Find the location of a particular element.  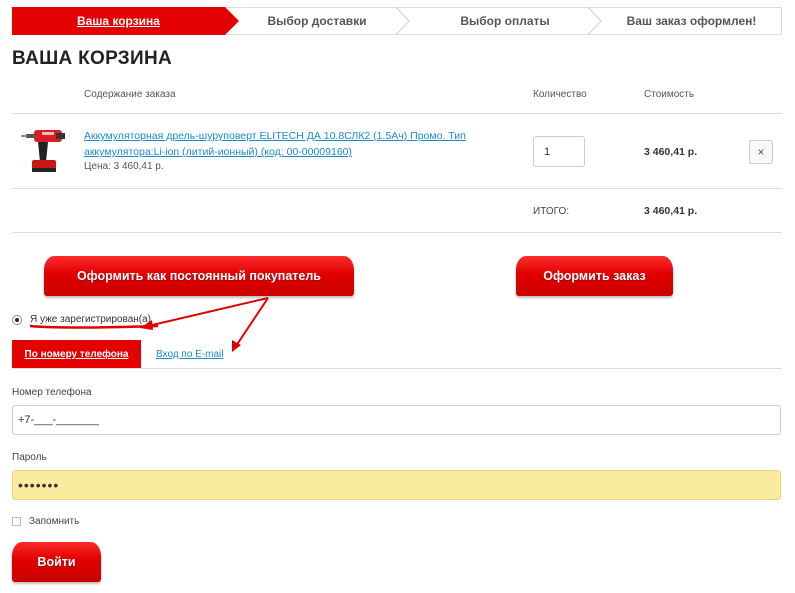

phone-label: Номер телефона is located at coordinates (52, 392).